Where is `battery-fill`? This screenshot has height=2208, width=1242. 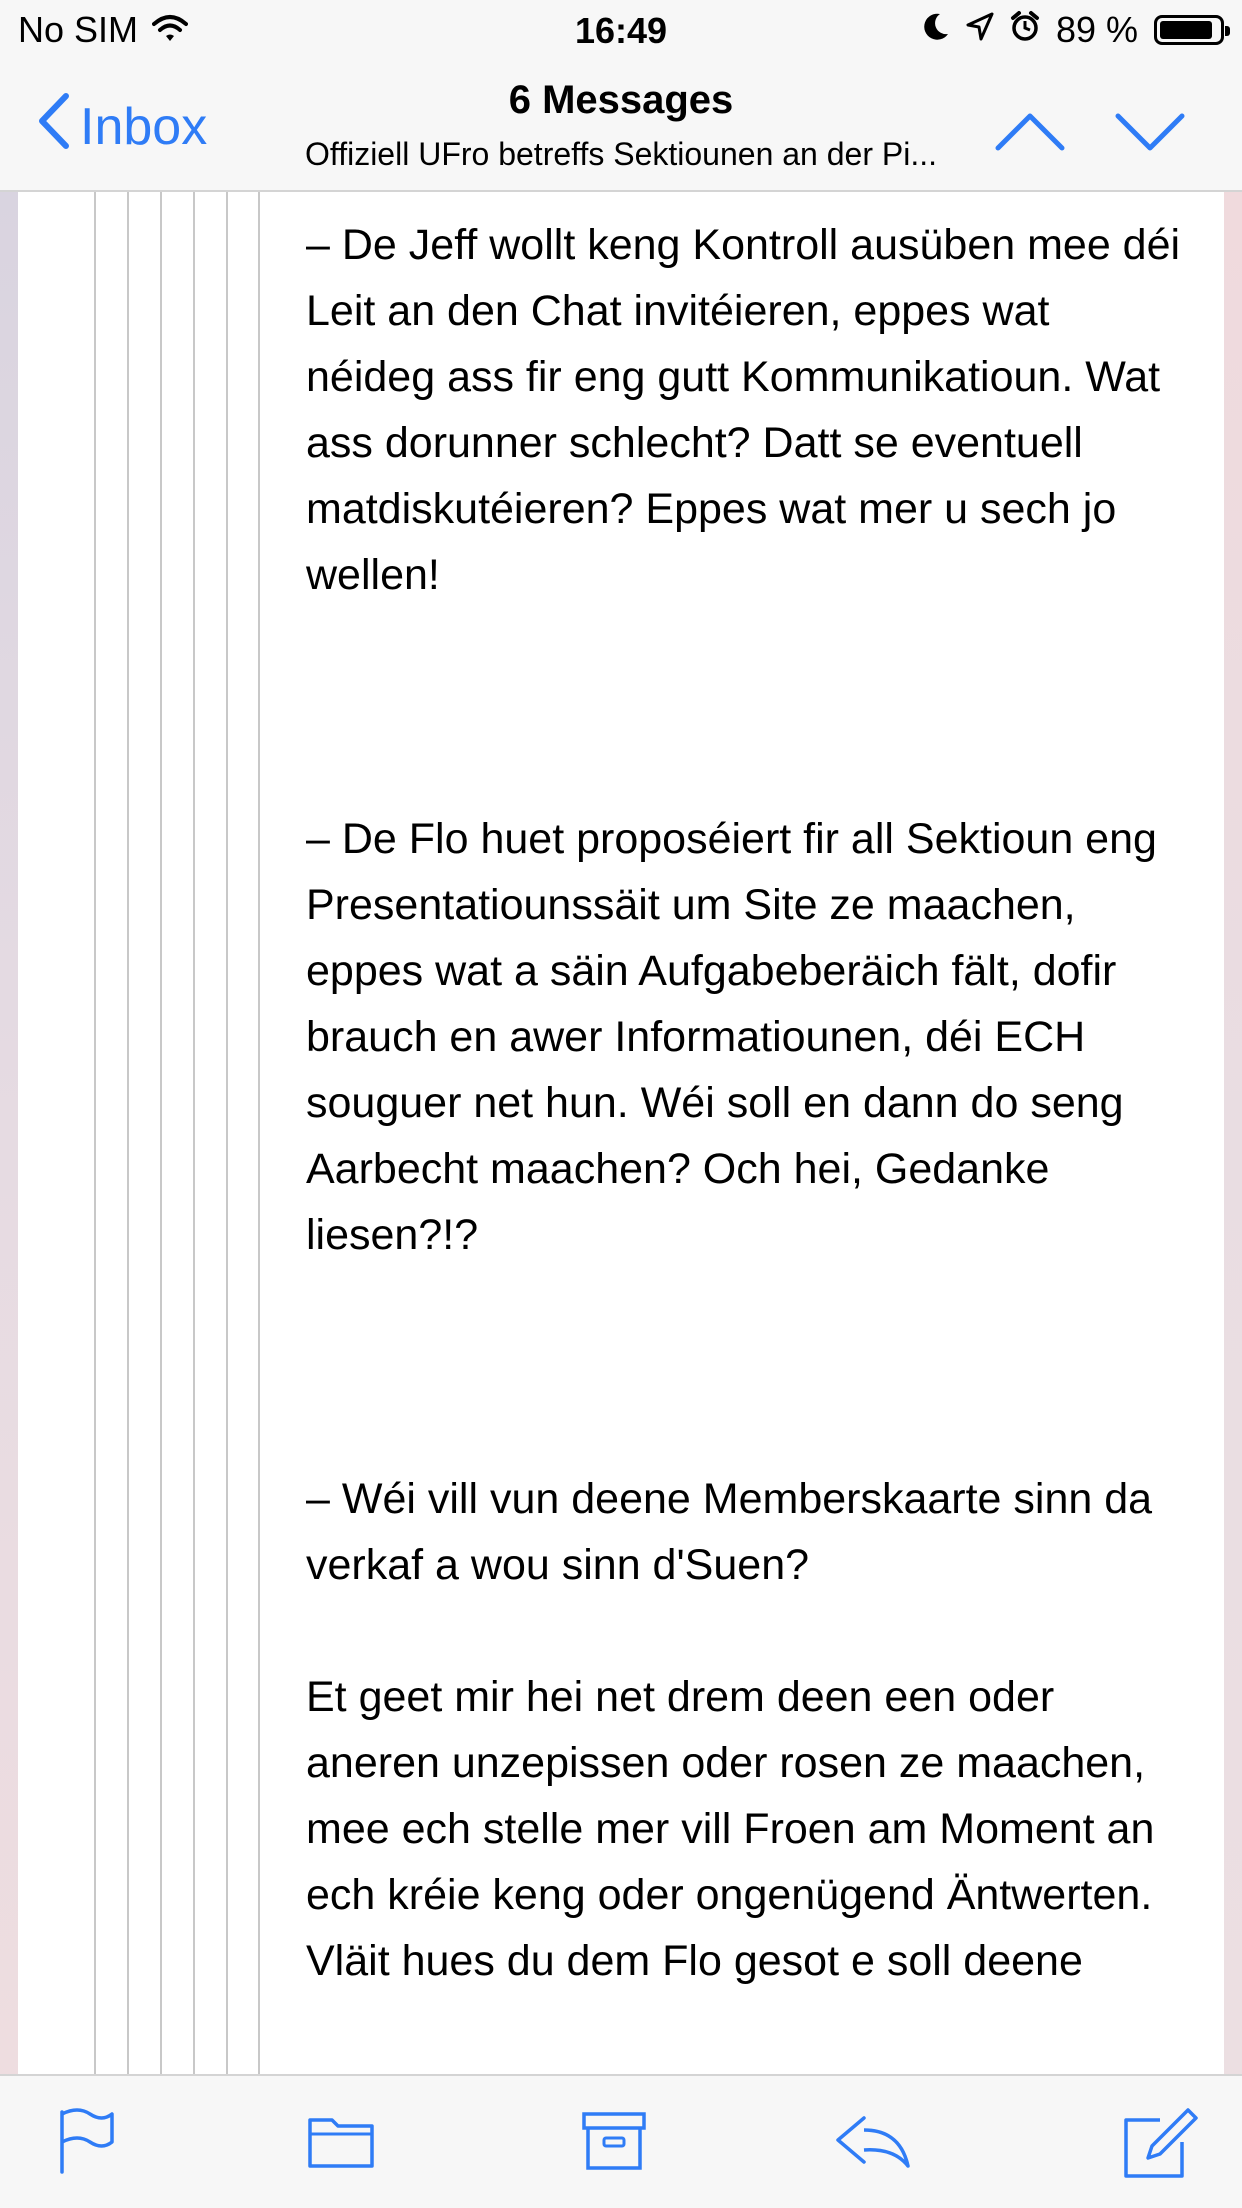
battery-fill is located at coordinates (1186, 30).